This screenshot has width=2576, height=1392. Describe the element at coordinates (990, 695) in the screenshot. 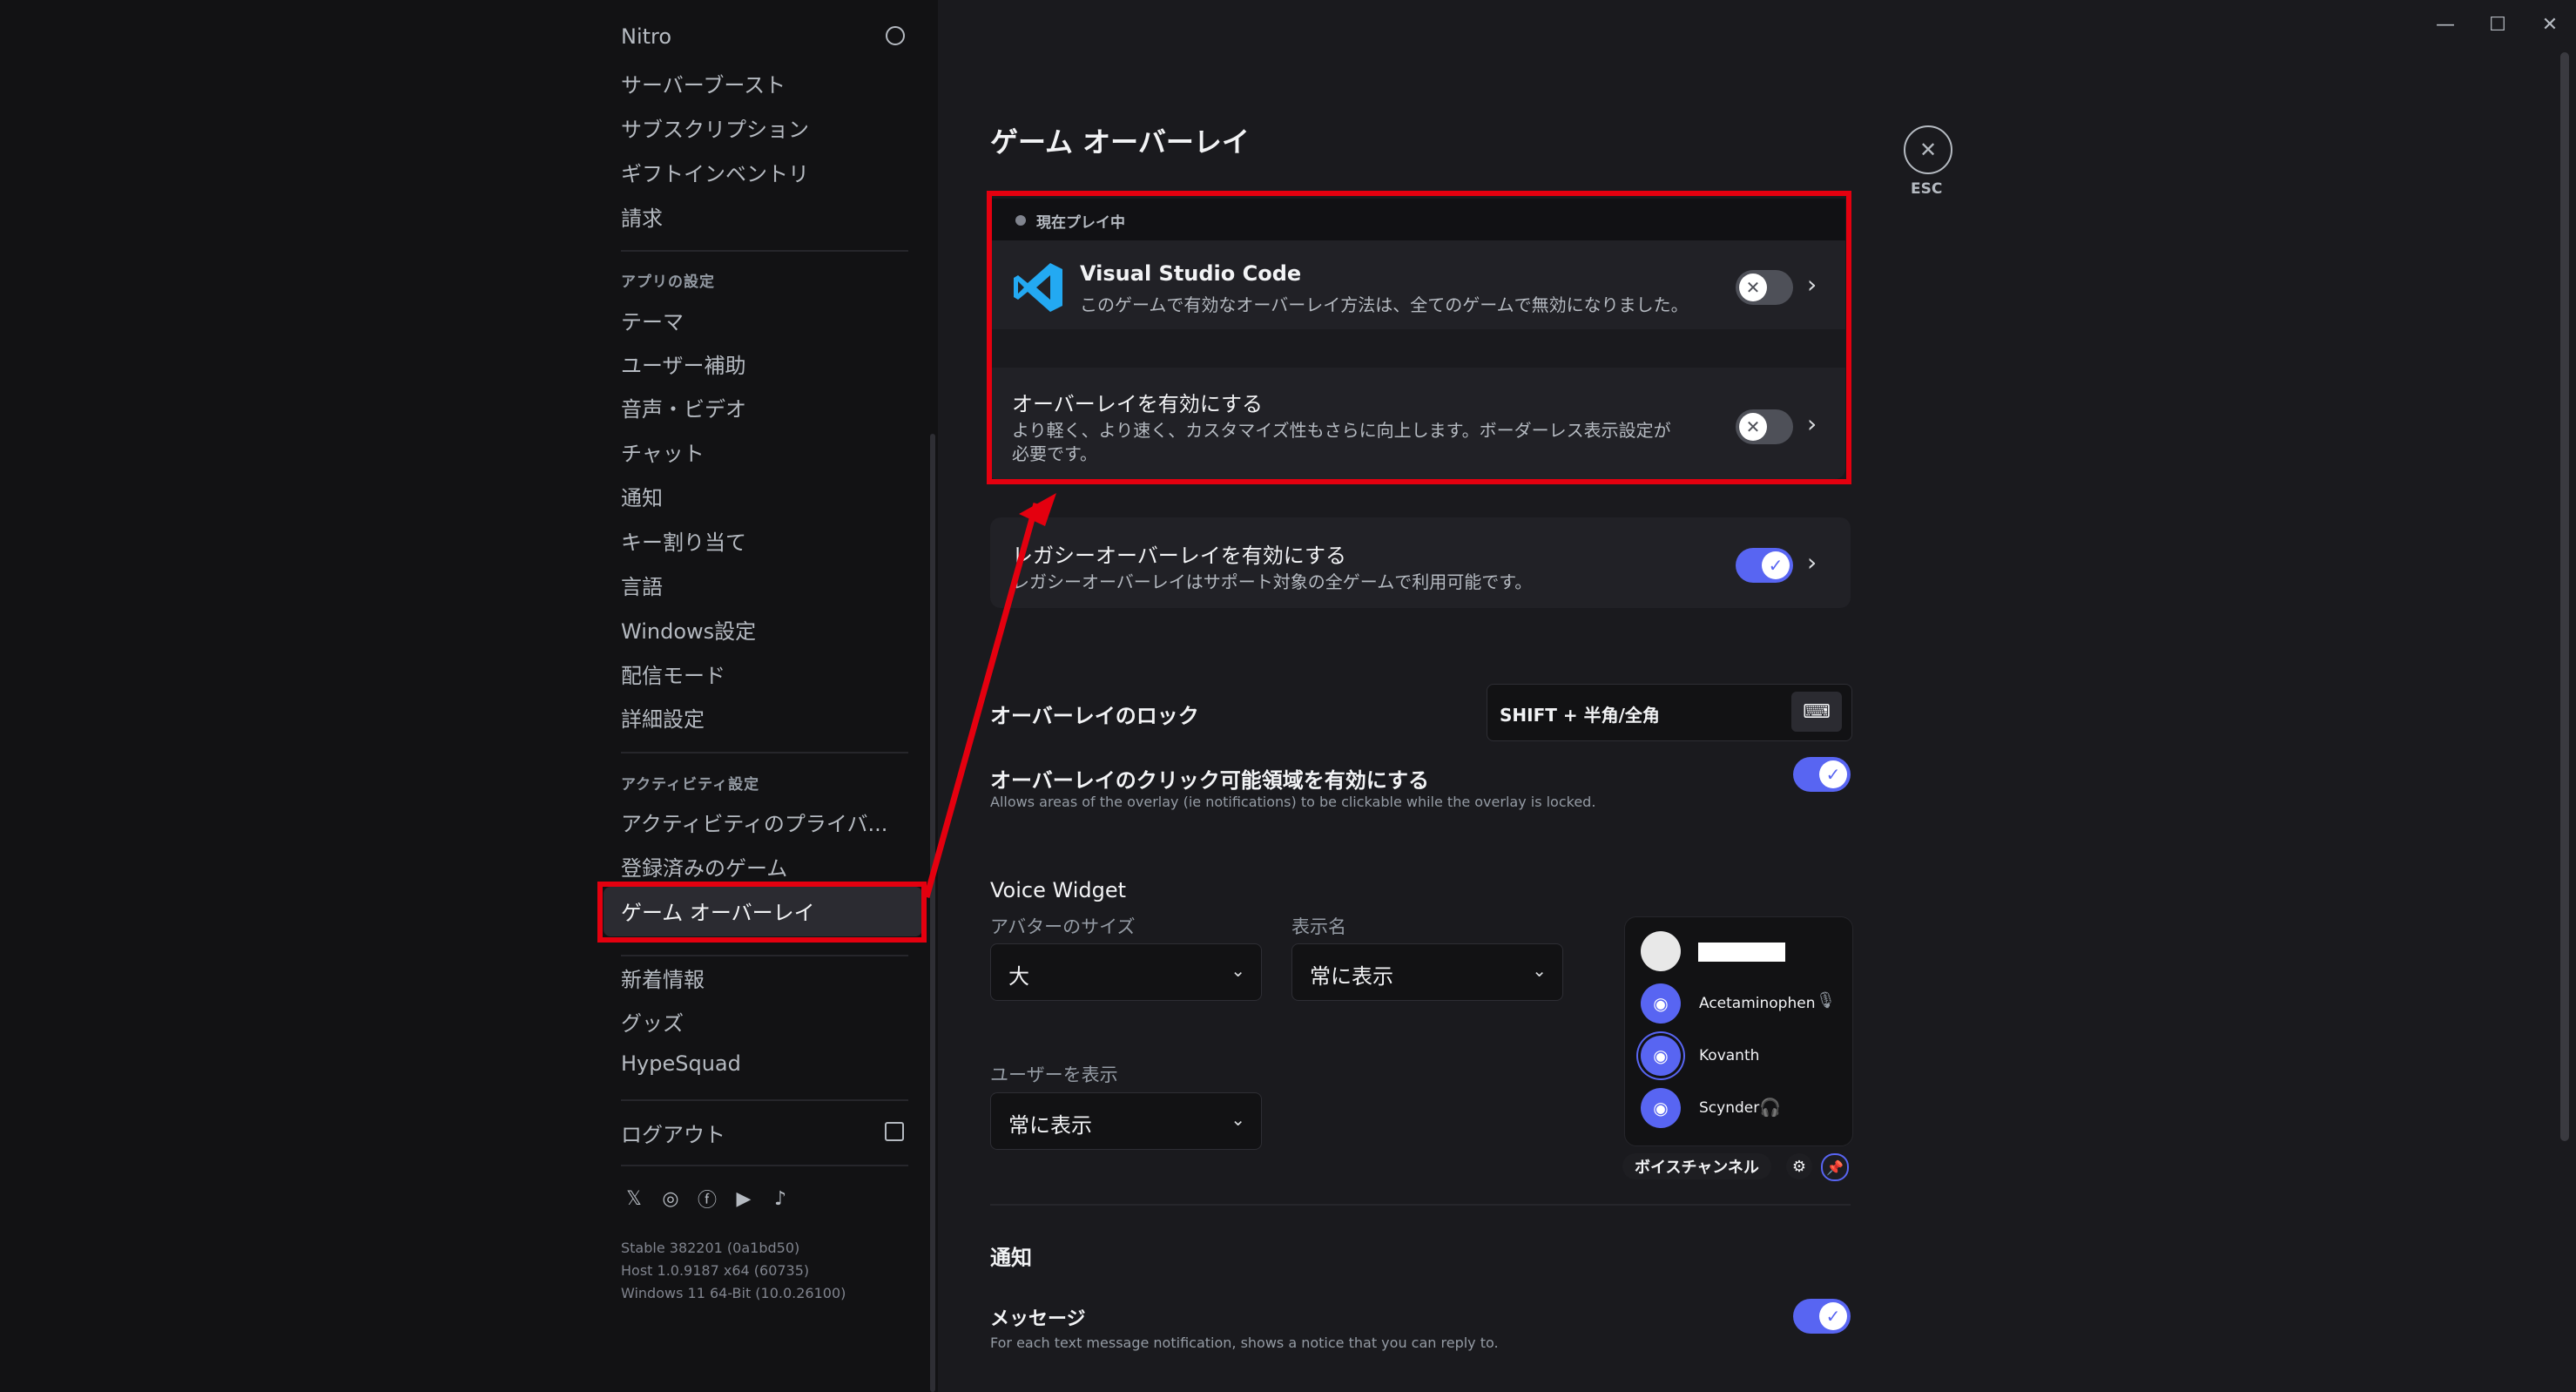

I see `annotation-arrow` at that location.